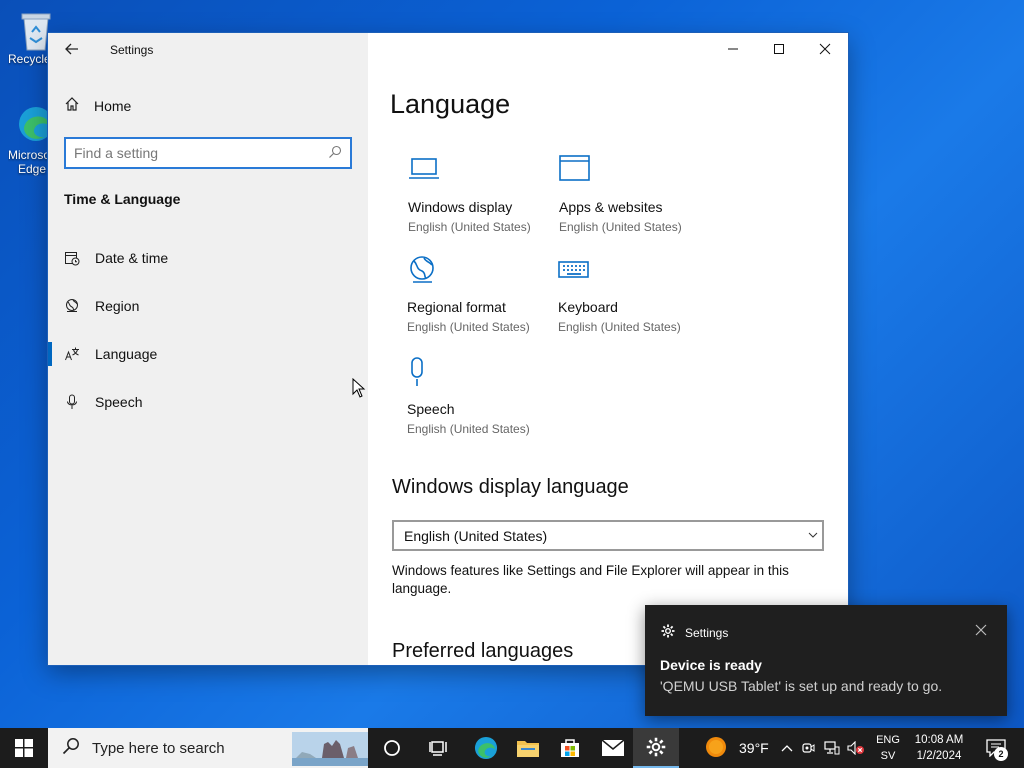 The width and height of the screenshot is (1024, 768). I want to click on tile-name: Speech, so click(431, 409).